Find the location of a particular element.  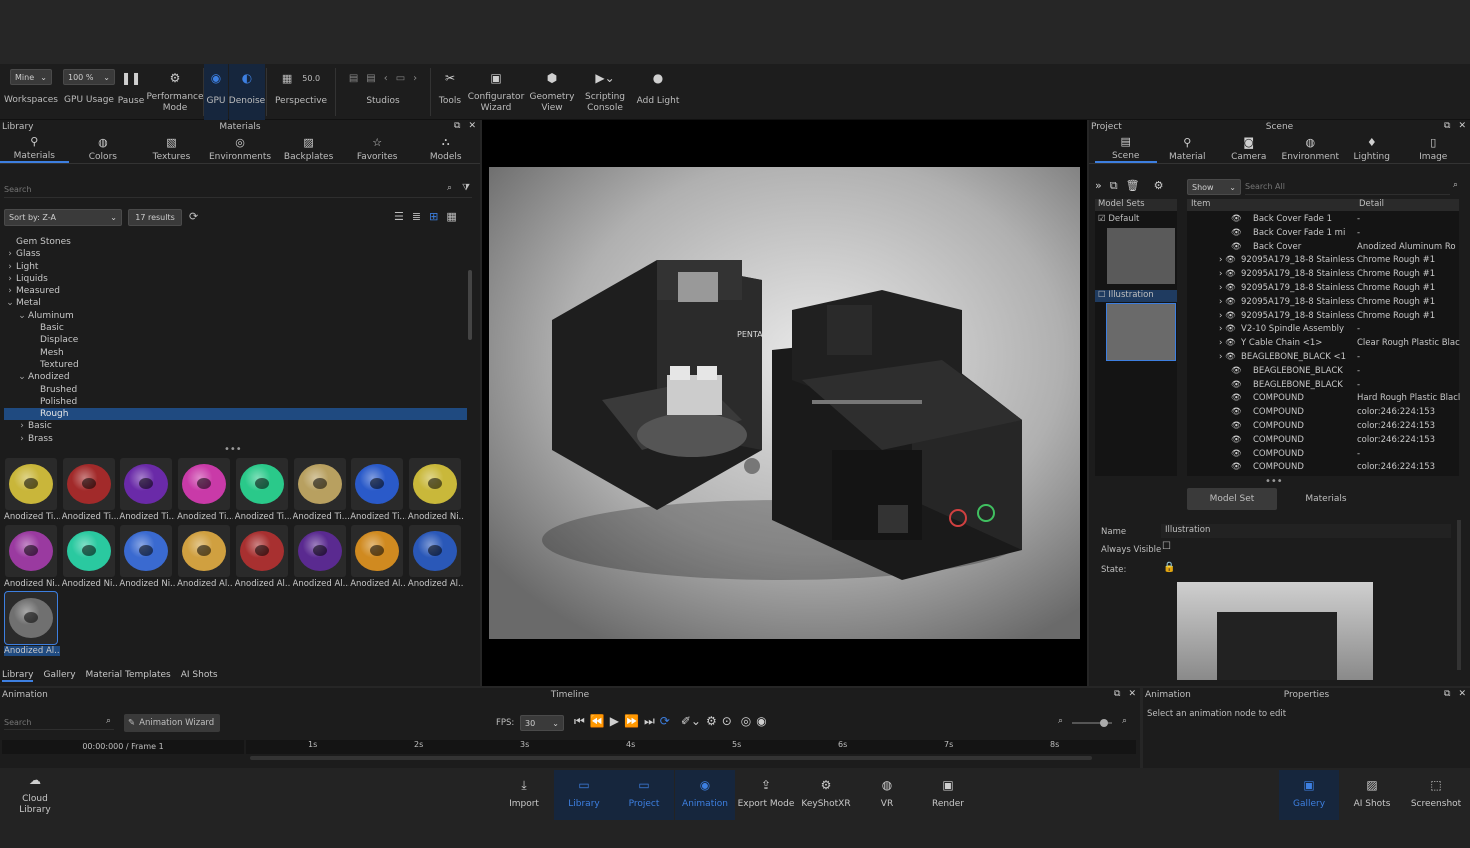

refresh-icon: ⟳ is located at coordinates (193, 216).